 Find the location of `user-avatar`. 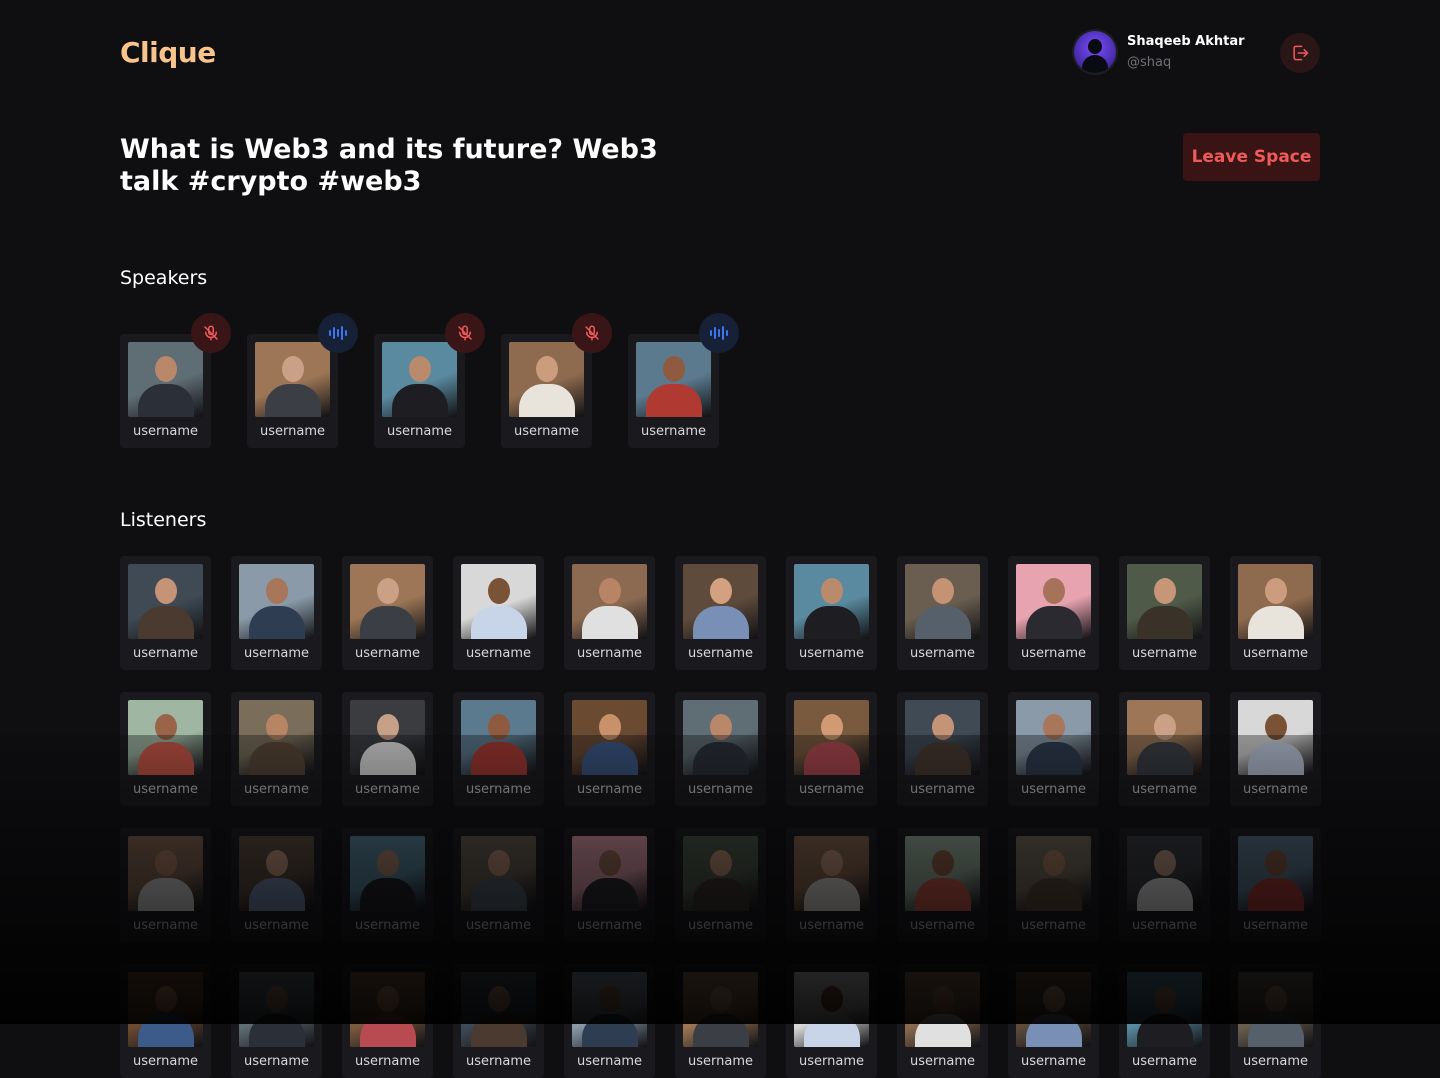

user-avatar is located at coordinates (1095, 52).